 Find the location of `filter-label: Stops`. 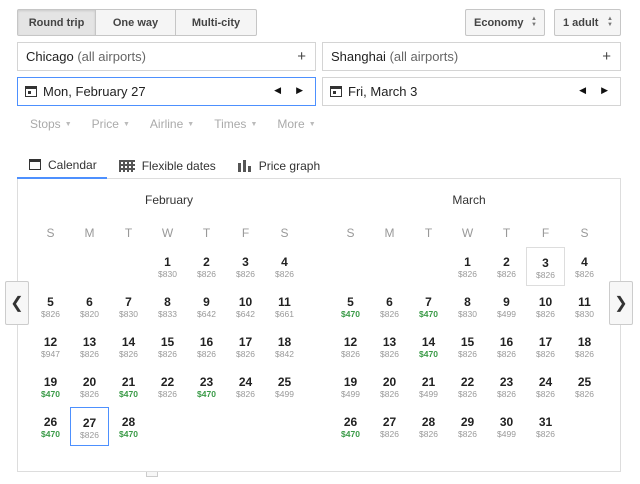

filter-label: Stops is located at coordinates (45, 124).